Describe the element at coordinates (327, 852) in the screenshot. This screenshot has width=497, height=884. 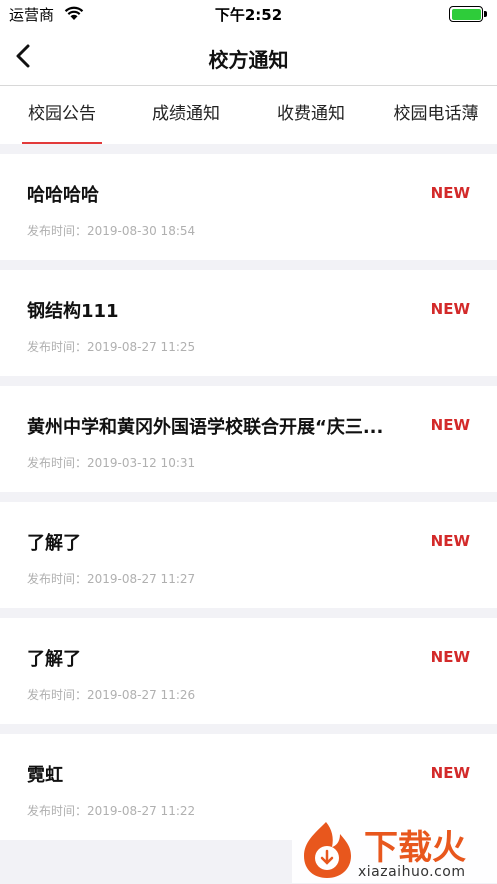
I see `flame-logo-icon` at that location.